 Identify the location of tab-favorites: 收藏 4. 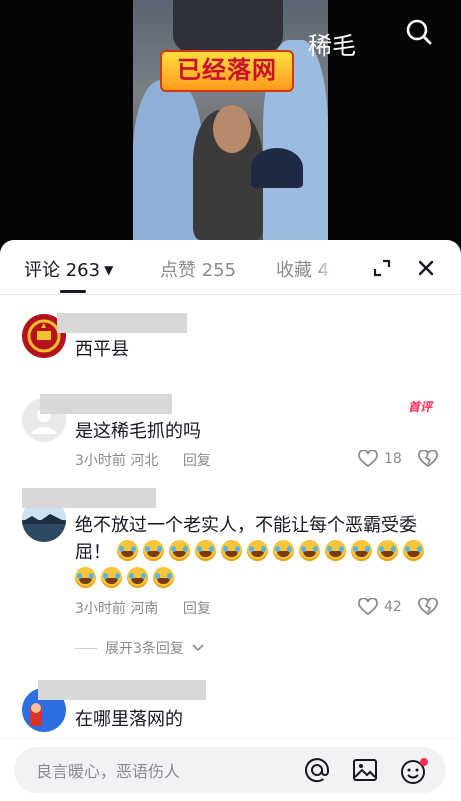
(305, 269).